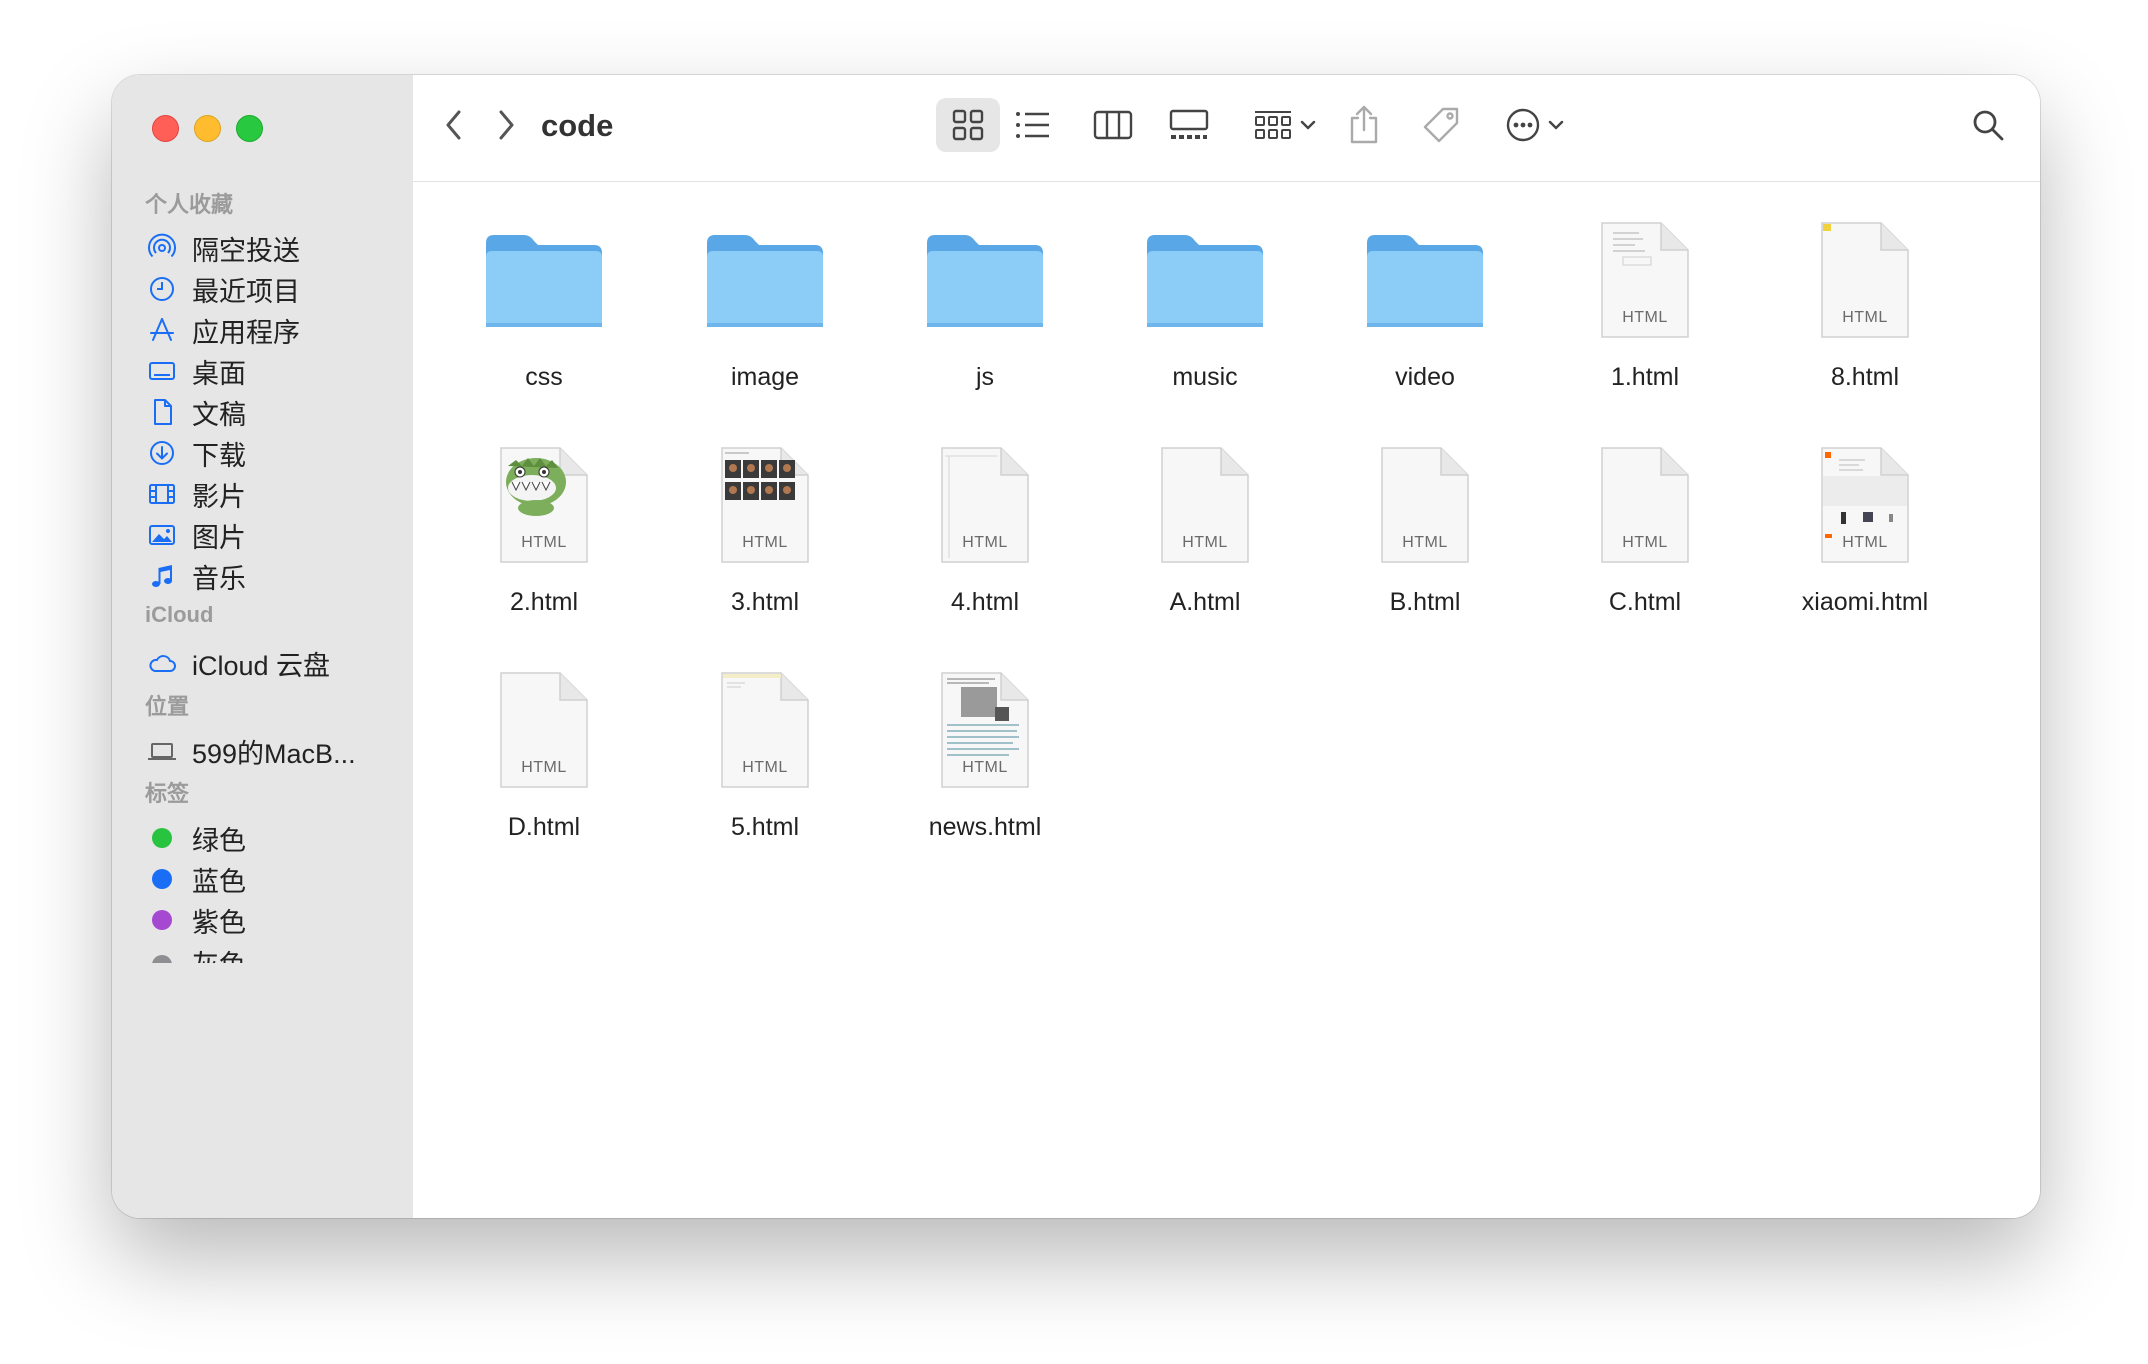 Image resolution: width=2148 pixels, height=1364 pixels. Describe the element at coordinates (246, 332) in the screenshot. I see `sidebar-item-label: 应用程序` at that location.